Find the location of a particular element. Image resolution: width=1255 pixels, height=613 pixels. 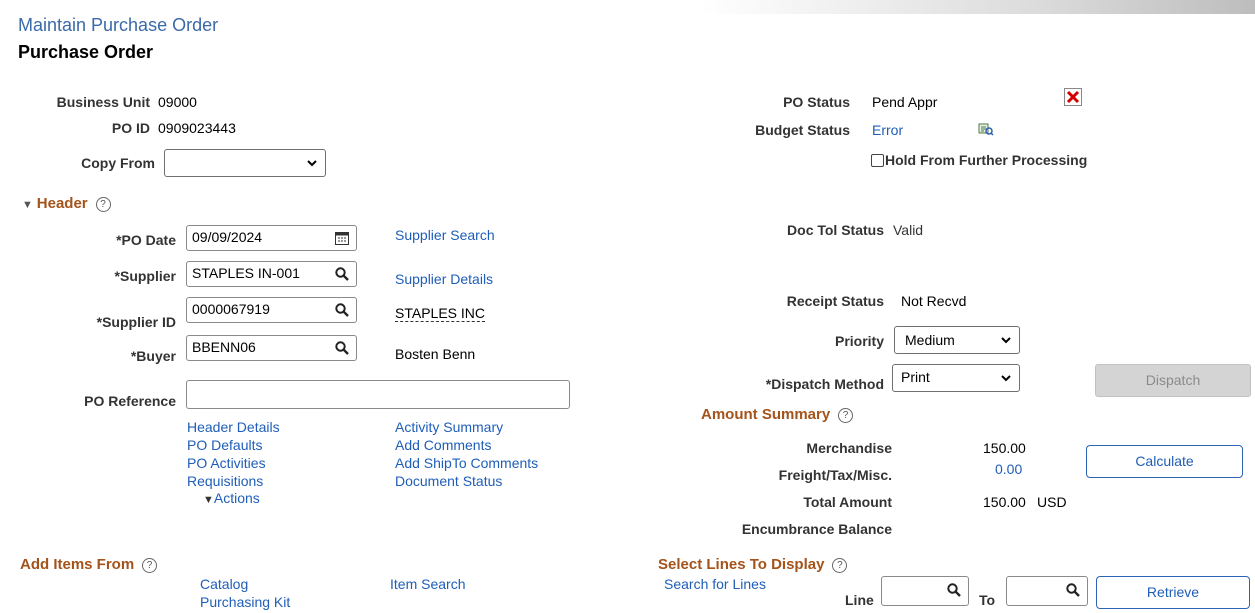

catalog-link: Catalog is located at coordinates (224, 584).